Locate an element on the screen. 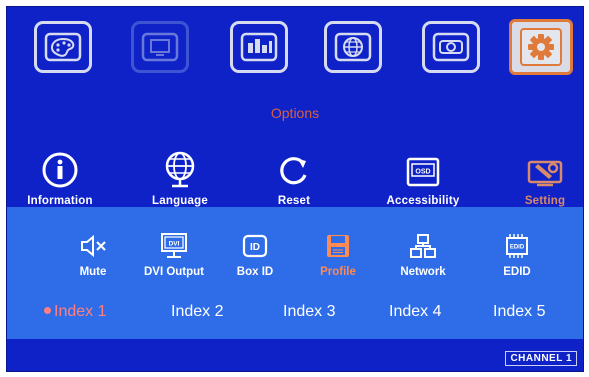 This screenshot has height=377, width=589. wrench-icon is located at coordinates (545, 173).